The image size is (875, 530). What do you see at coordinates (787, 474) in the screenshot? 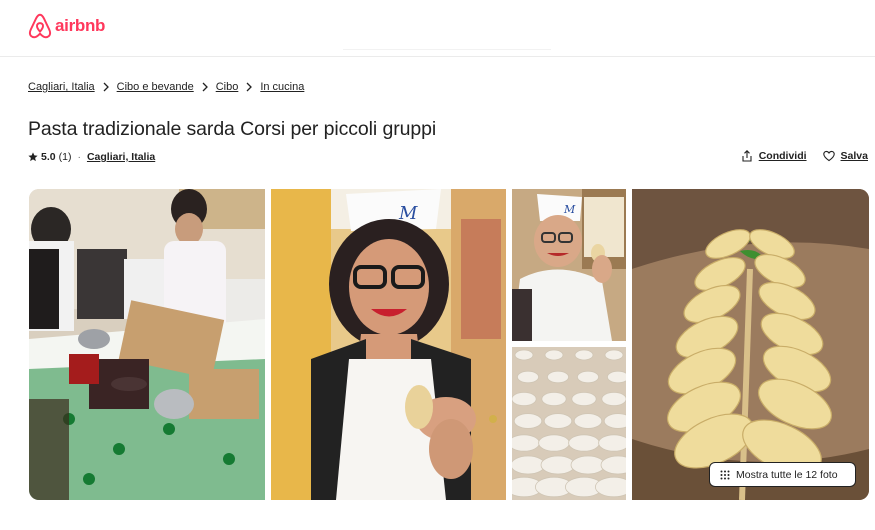
I see `show-all-label: Mostra tutte le 12 foto` at bounding box center [787, 474].